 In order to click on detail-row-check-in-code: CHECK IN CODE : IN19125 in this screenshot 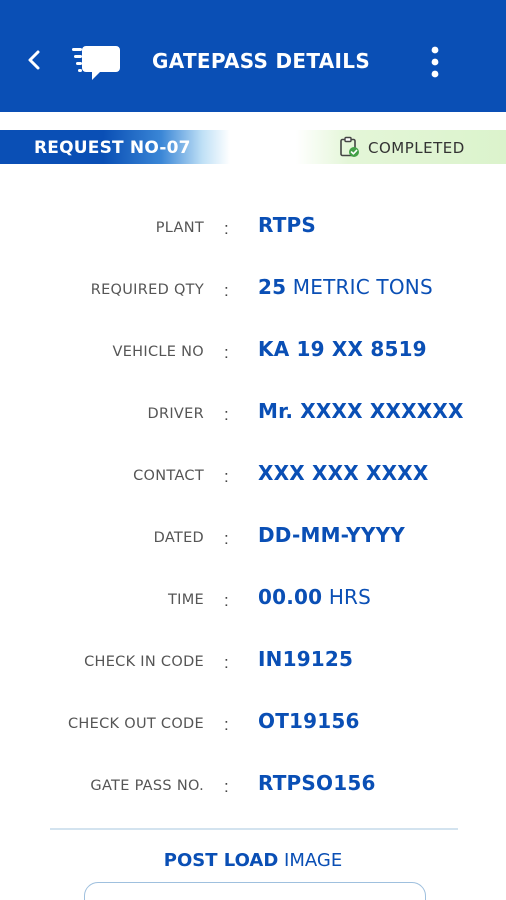, I will do `click(253, 664)`.